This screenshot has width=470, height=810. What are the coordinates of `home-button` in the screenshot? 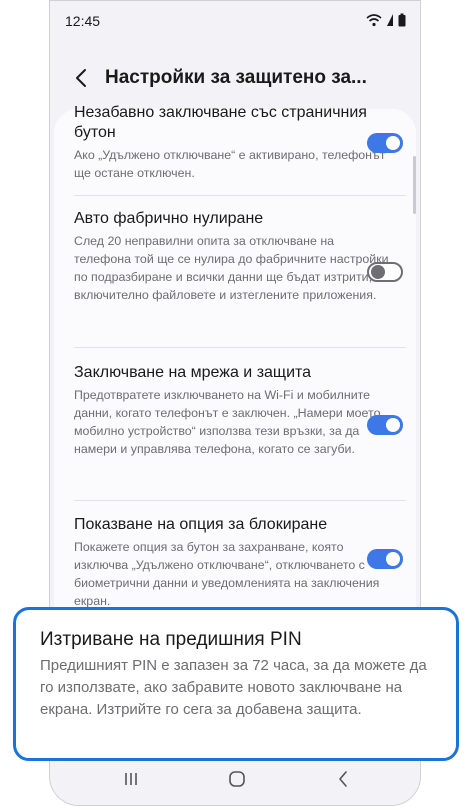 It's located at (237, 779).